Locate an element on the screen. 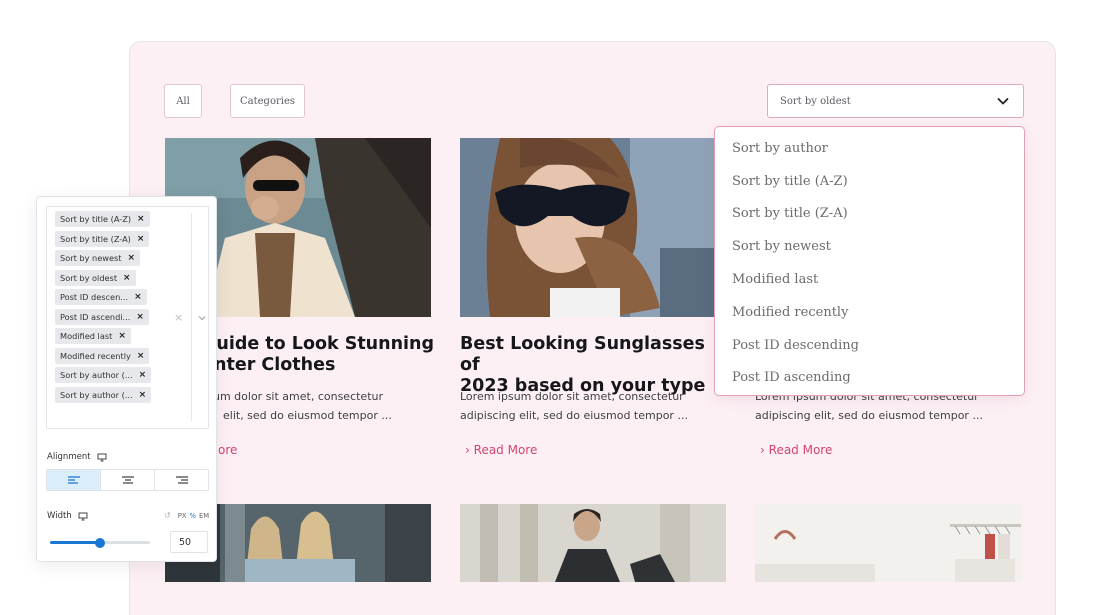  sort-option-newest: Sort by newest is located at coordinates (869, 246).